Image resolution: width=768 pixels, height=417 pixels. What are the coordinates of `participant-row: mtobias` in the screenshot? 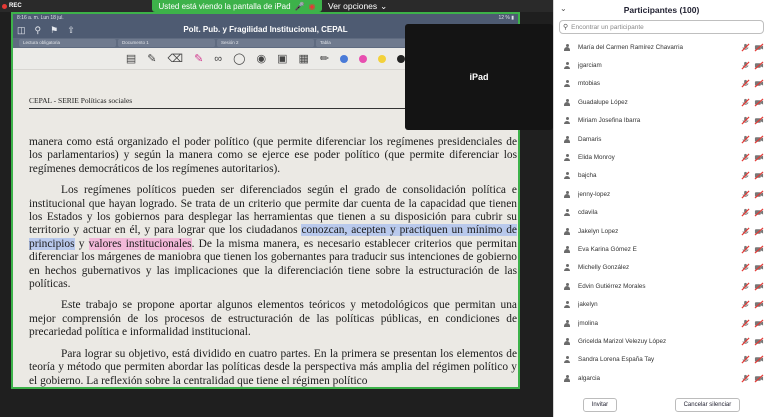 It's located at (661, 84).